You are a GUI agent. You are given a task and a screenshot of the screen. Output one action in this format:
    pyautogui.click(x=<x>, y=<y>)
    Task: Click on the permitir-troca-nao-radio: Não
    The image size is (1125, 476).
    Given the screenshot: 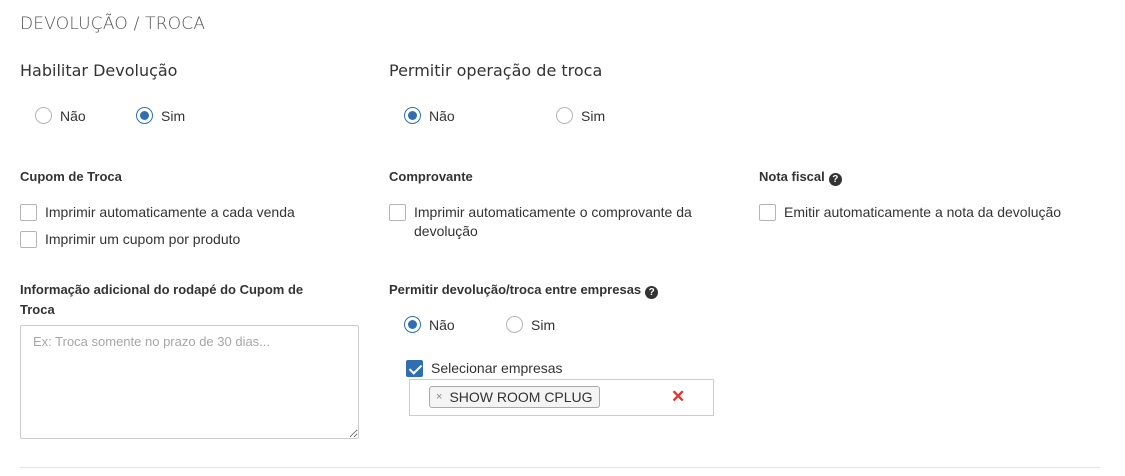 What is the action you would take?
    pyautogui.click(x=429, y=115)
    